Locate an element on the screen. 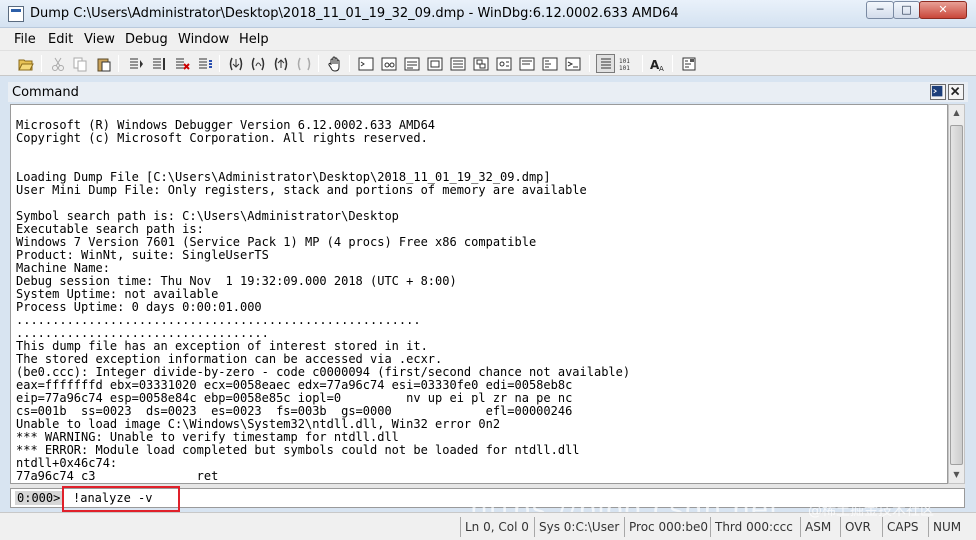 This screenshot has width=976, height=540. source-mode-icon is located at coordinates (605, 63).